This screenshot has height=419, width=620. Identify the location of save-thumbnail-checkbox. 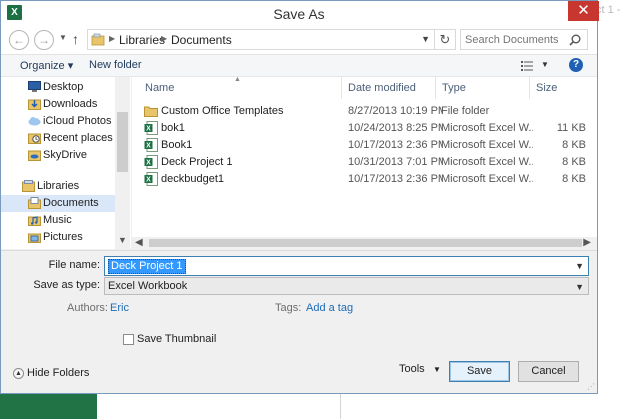
(128, 339).